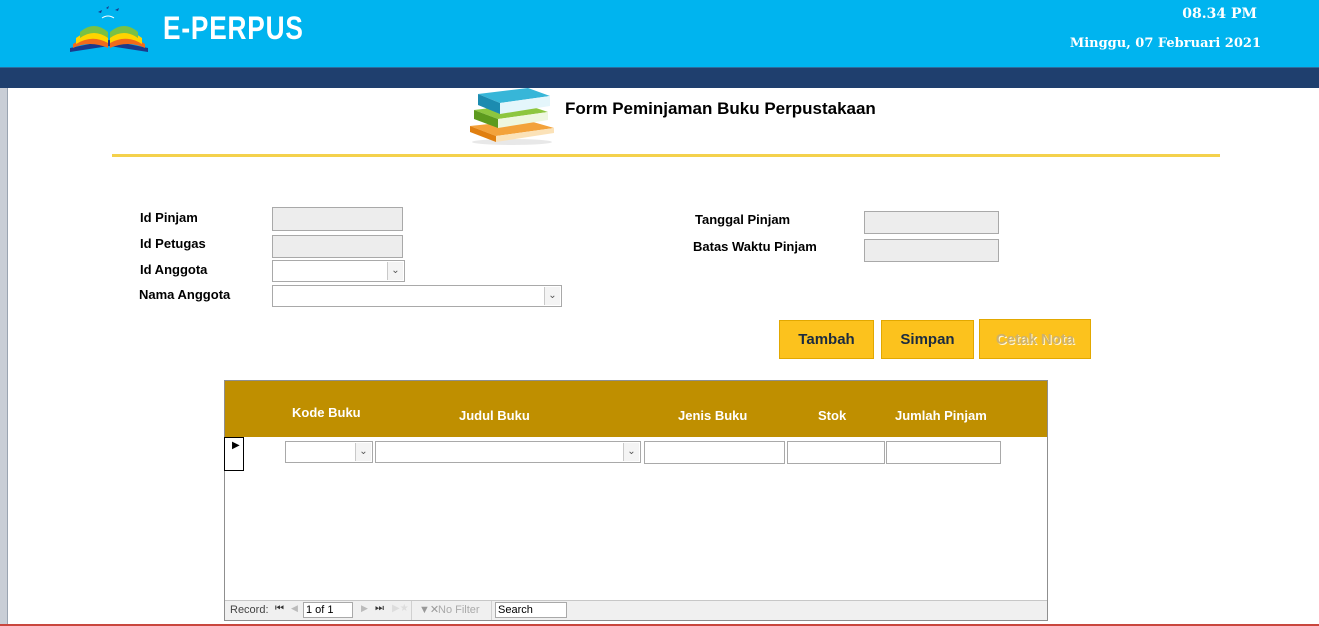  Describe the element at coordinates (826, 339) in the screenshot. I see `tambah-button: Tambah` at that location.